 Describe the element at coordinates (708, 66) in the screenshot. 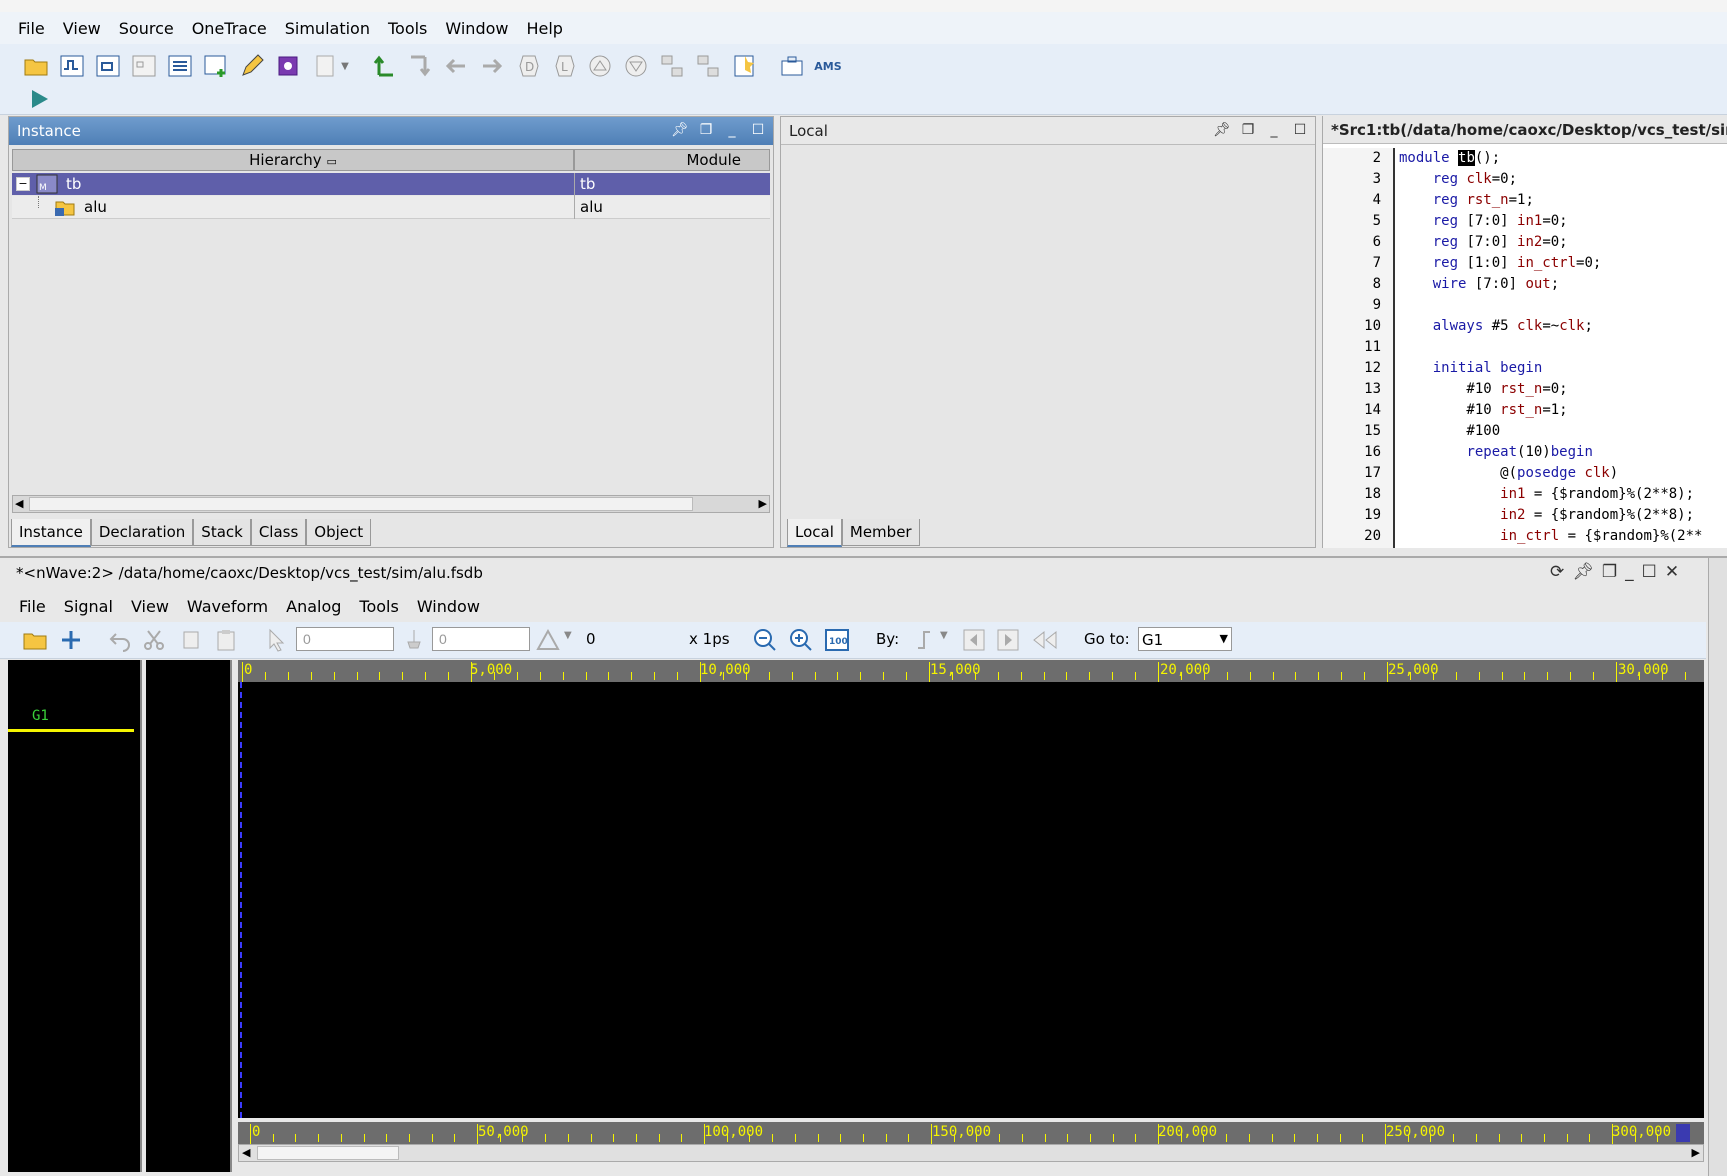

I see `hierarchy-collapse-icon` at that location.